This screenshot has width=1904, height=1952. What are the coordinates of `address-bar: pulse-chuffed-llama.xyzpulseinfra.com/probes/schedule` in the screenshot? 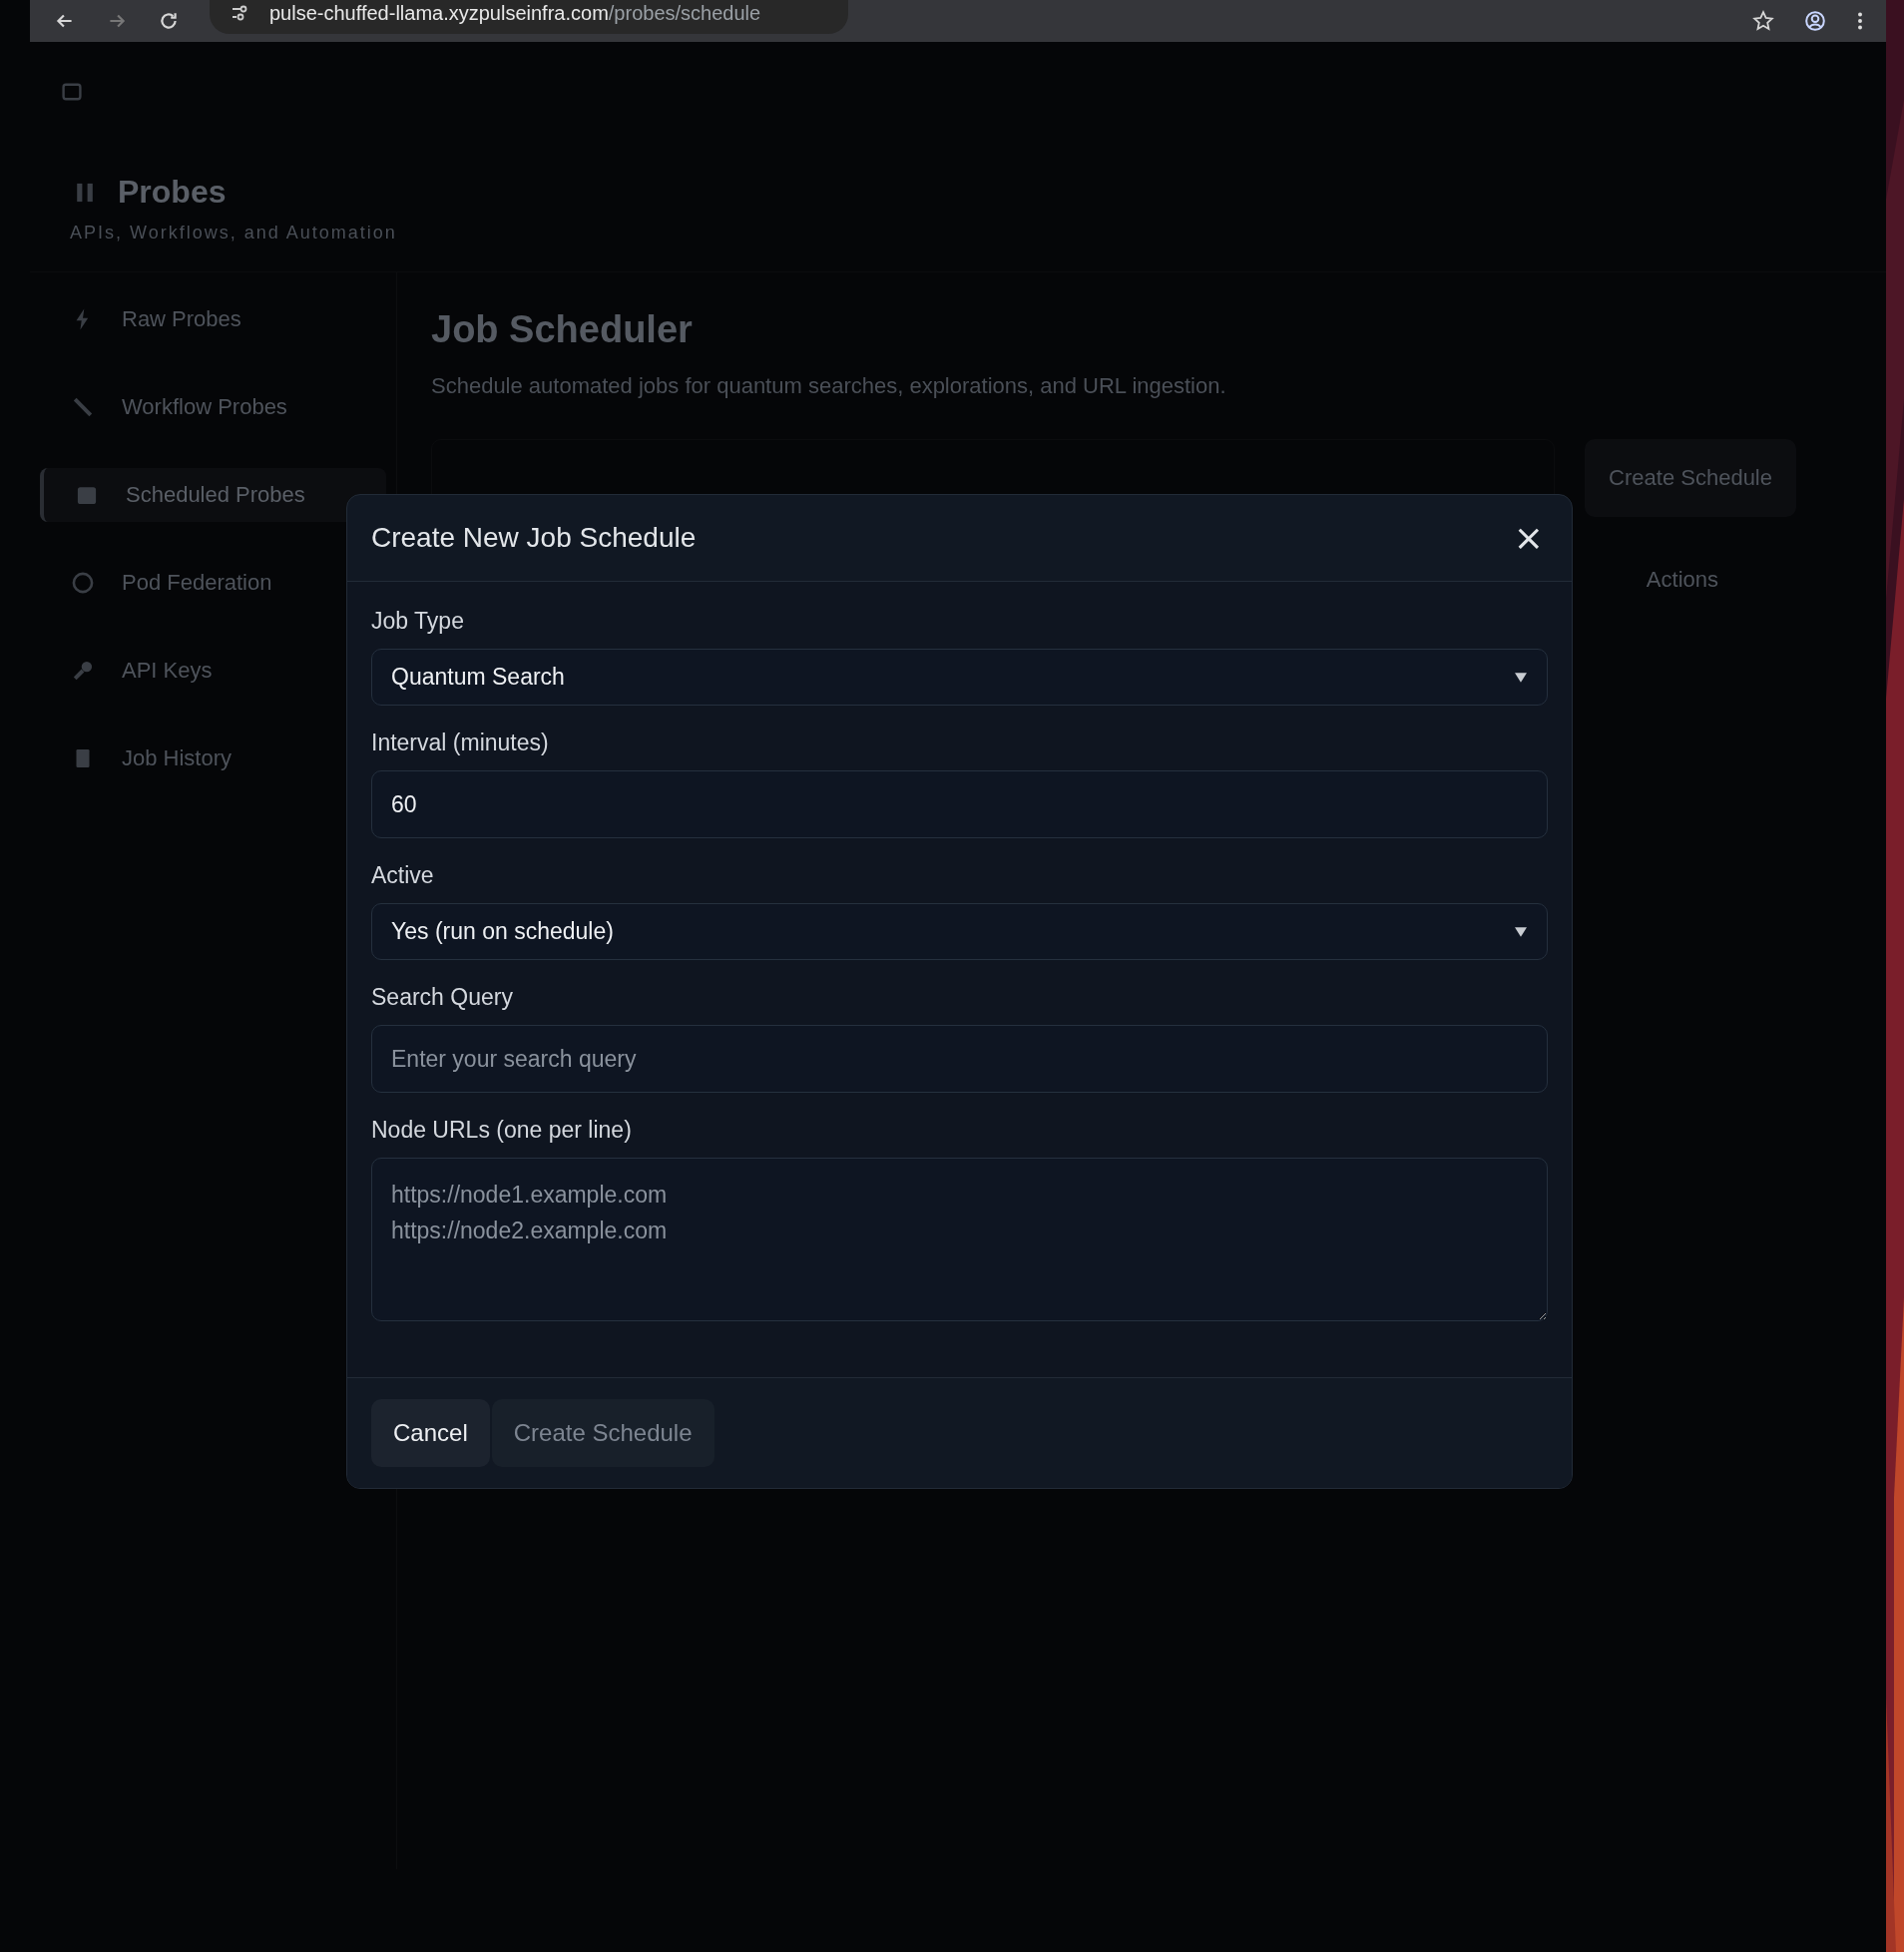 It's located at (529, 17).